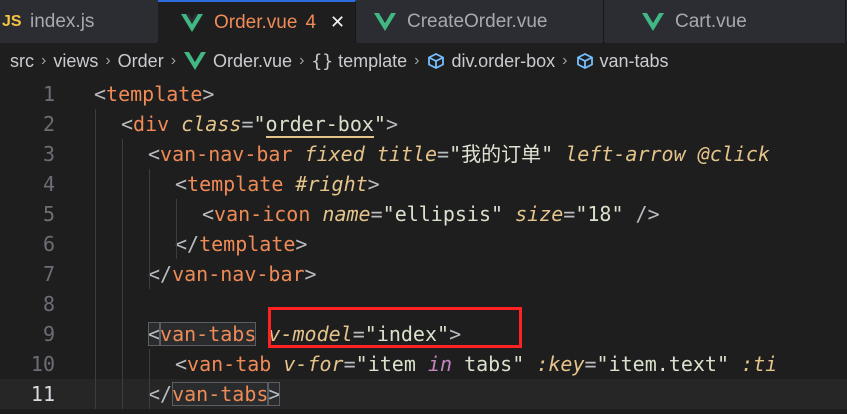 The image size is (847, 414). I want to click on braces-icon: {}, so click(322, 61).